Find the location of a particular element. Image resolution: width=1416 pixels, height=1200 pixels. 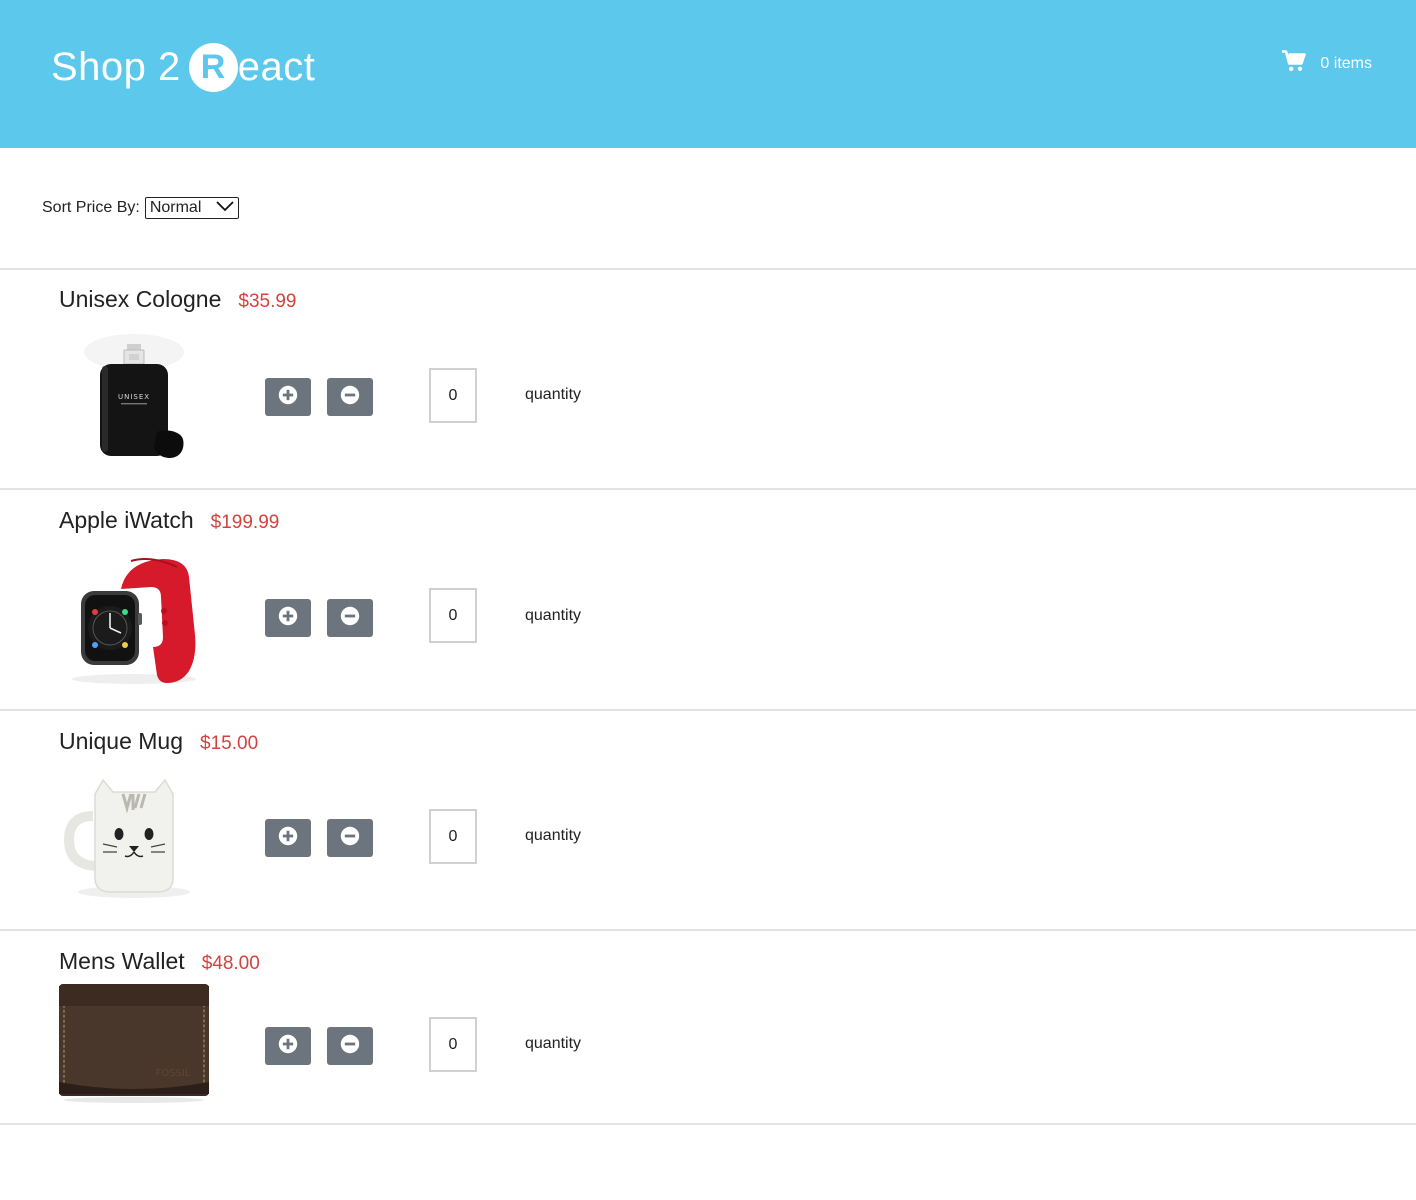

svg-text: UNISEX is located at coordinates (134, 397).